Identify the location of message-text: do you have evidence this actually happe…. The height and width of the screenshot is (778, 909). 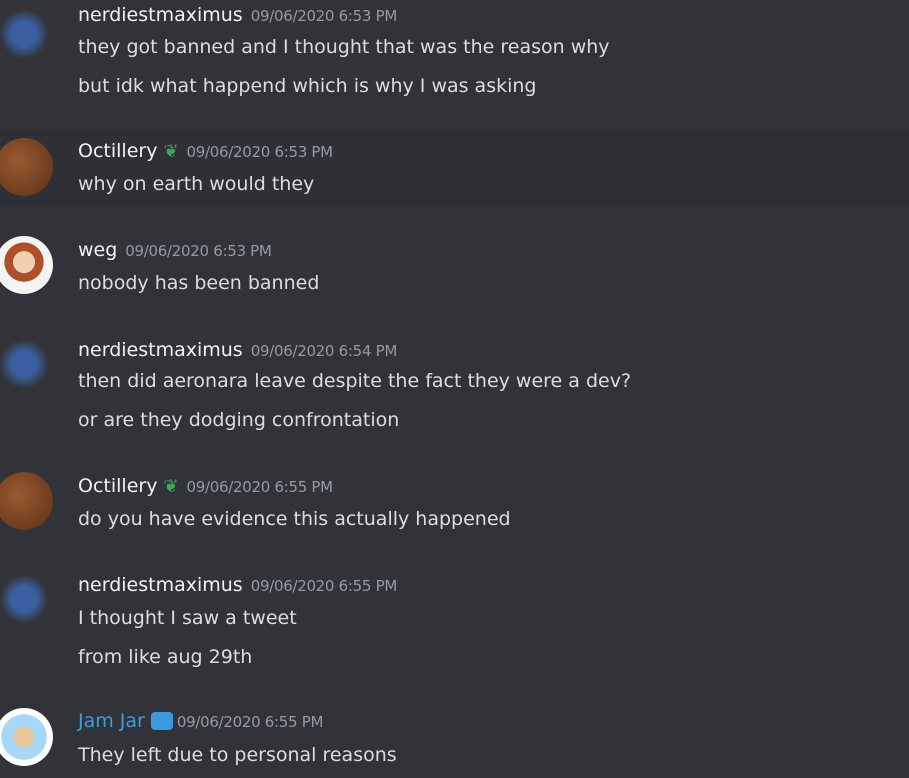
(294, 519).